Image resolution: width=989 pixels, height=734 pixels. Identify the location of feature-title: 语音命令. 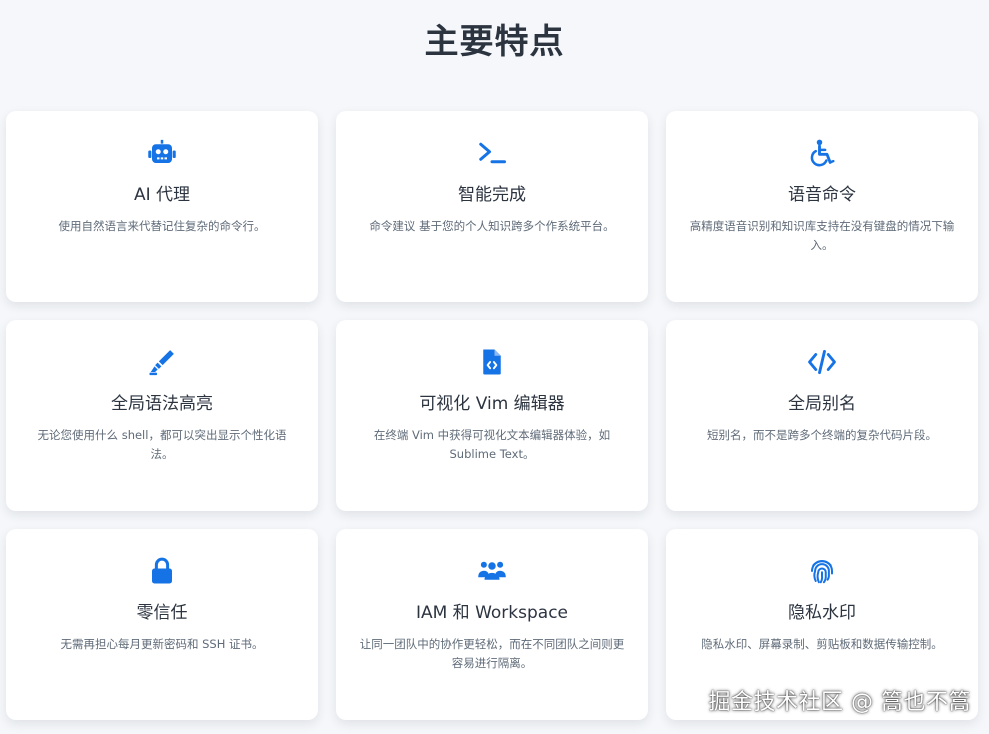
(822, 195).